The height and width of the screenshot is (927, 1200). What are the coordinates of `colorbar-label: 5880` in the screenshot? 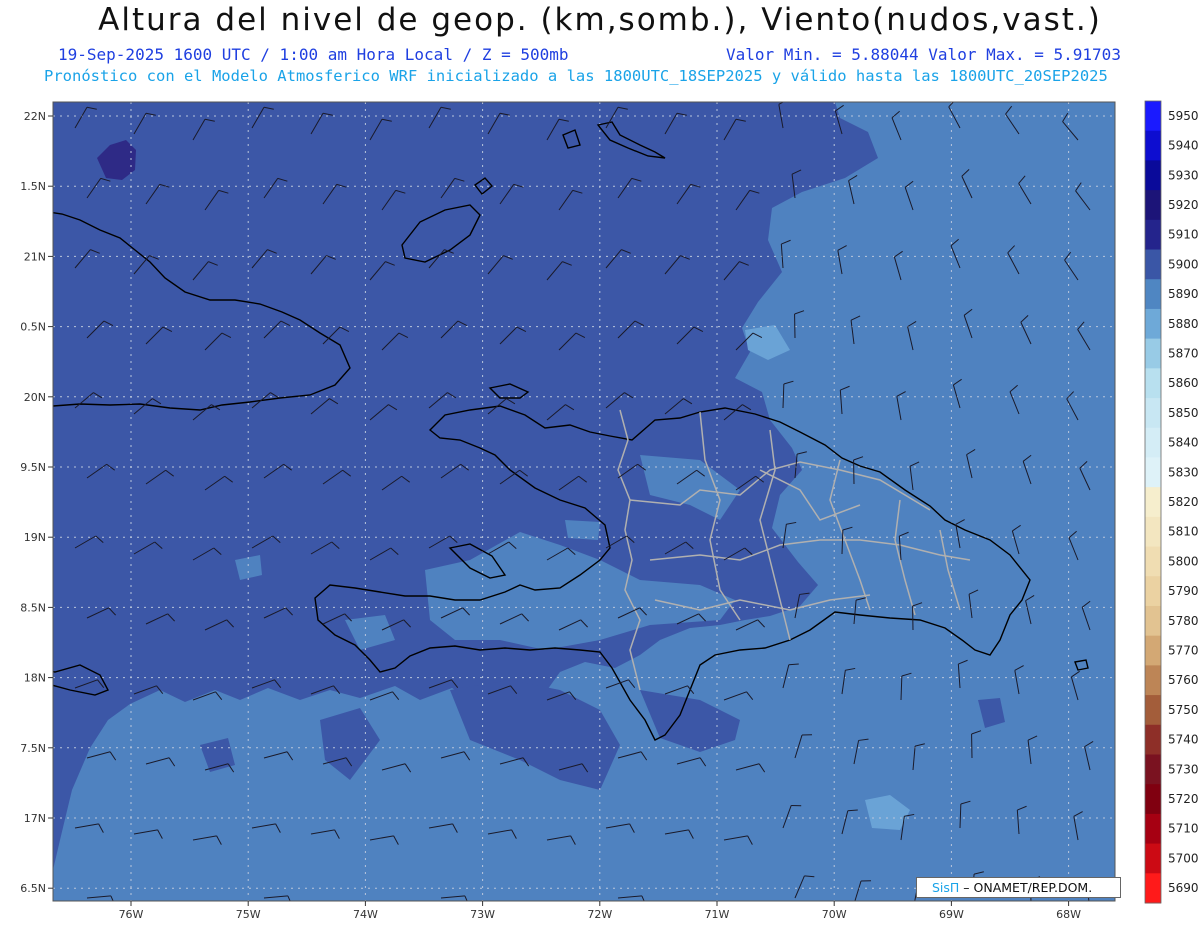 It's located at (1183, 324).